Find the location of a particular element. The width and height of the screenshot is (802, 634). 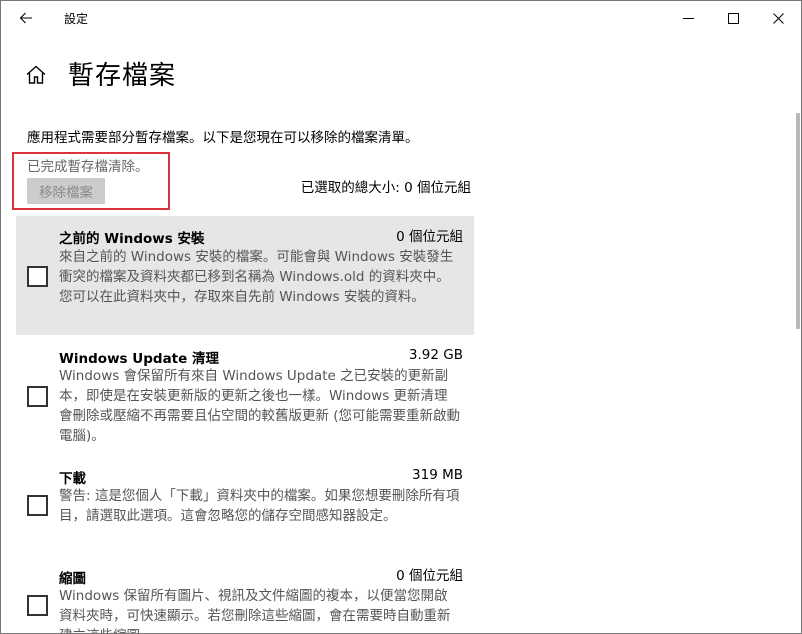

maximize-button is located at coordinates (733, 18).